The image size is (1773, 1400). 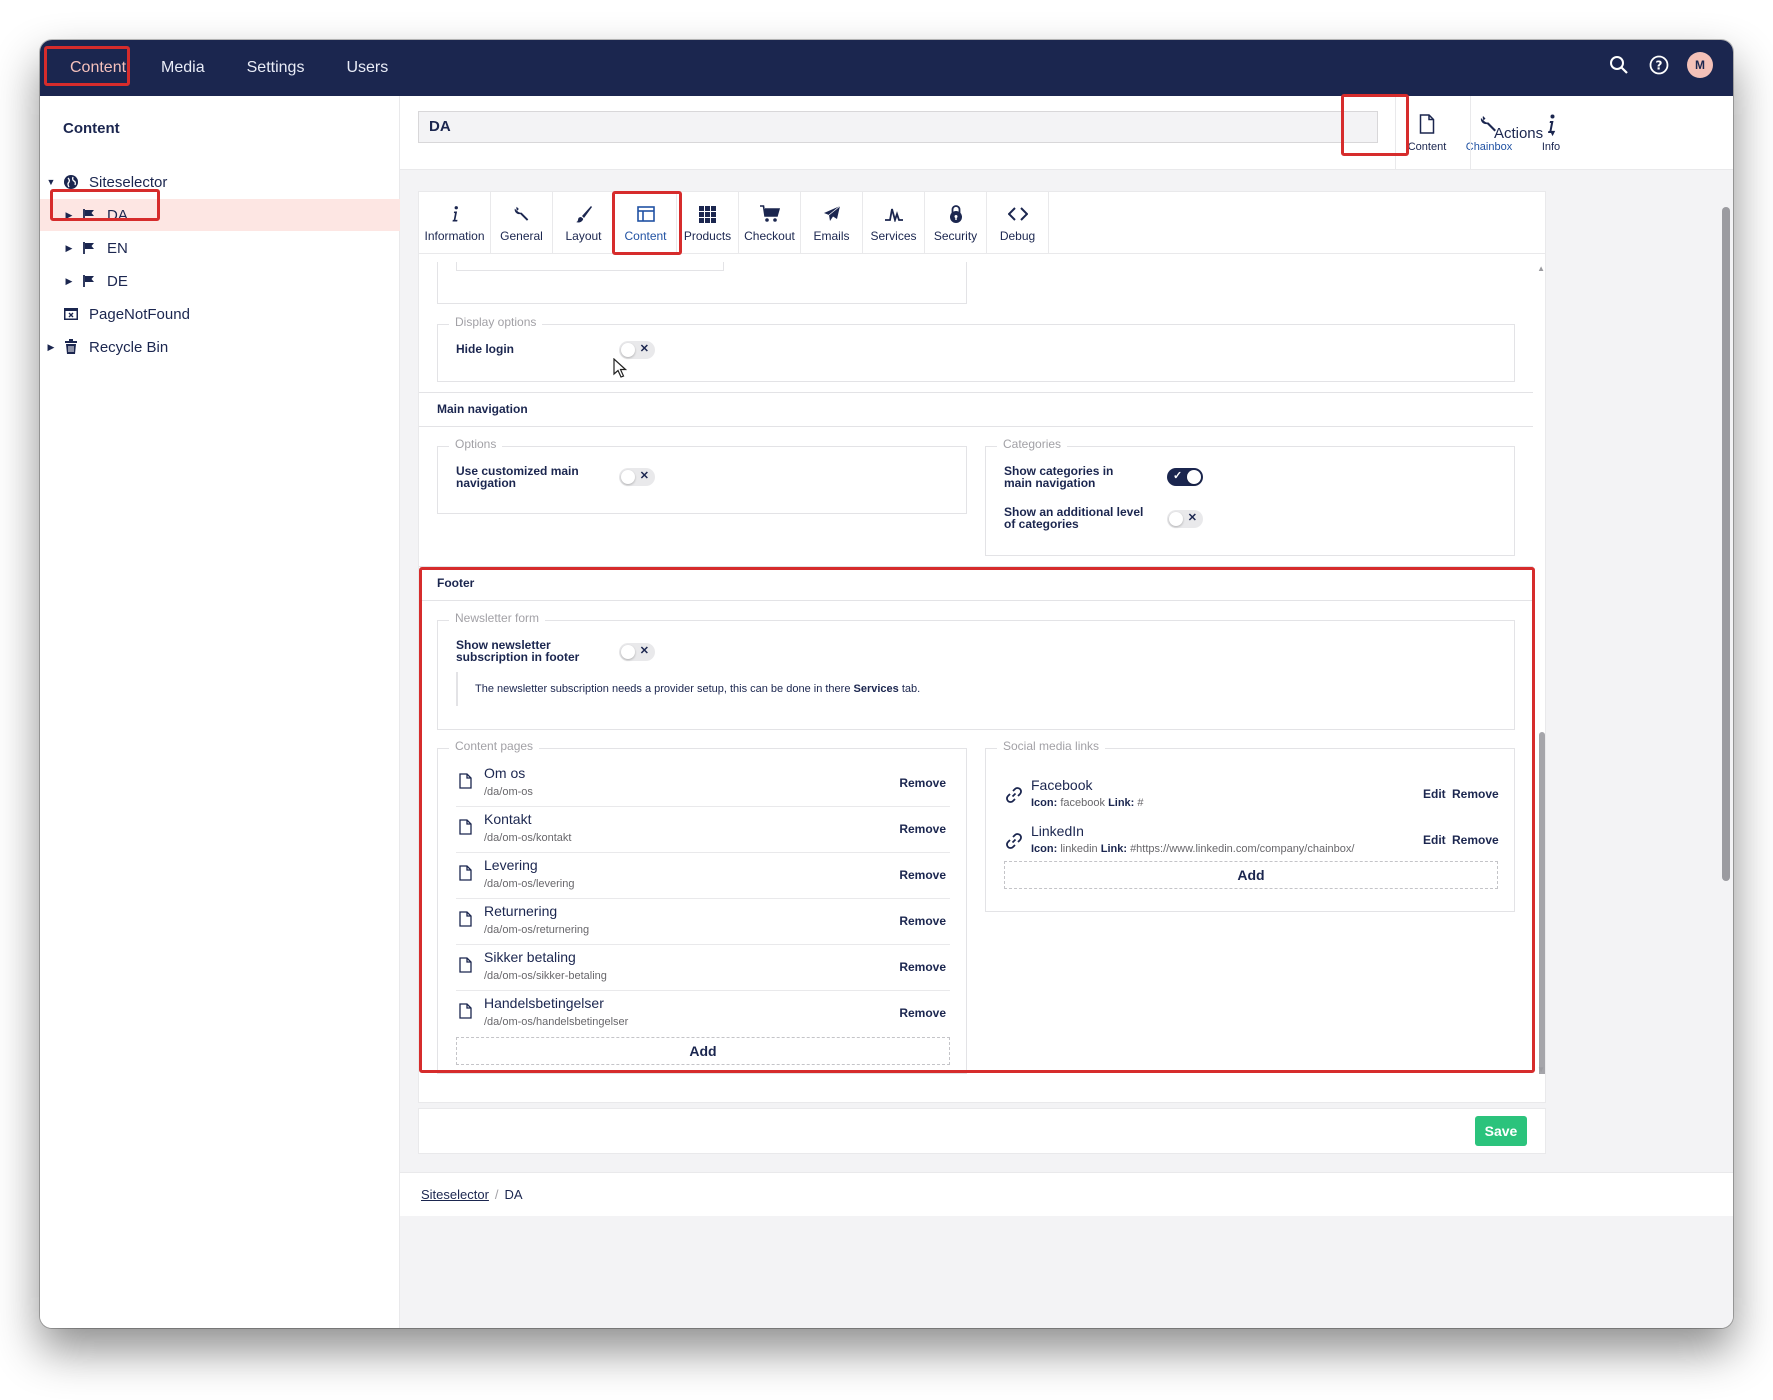 I want to click on tree-item-pagenotfound: PageNotFound, so click(x=220, y=314).